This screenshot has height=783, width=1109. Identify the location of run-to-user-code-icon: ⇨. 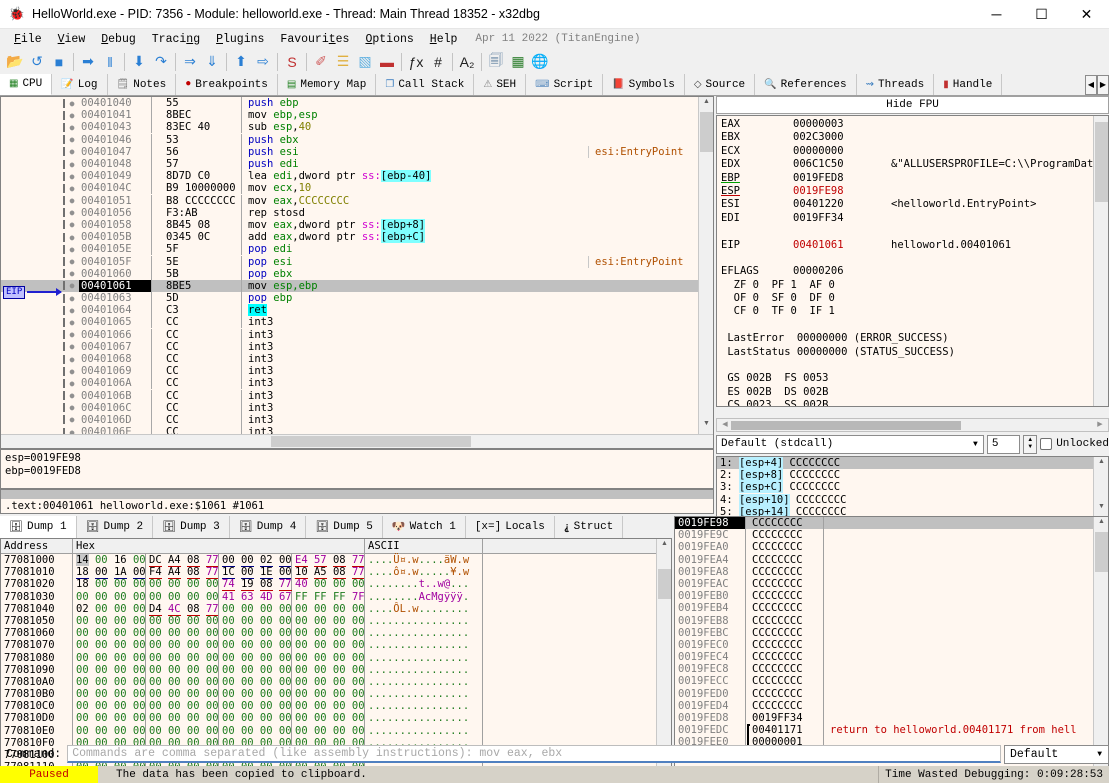
(263, 62).